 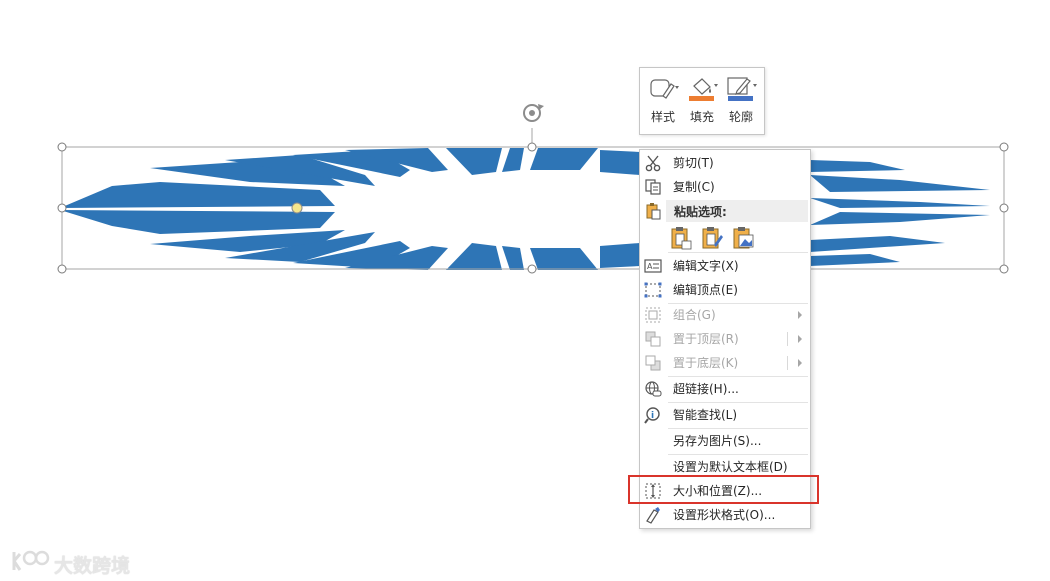 What do you see at coordinates (1004, 208) in the screenshot?
I see `resize-handle-middle-right` at bounding box center [1004, 208].